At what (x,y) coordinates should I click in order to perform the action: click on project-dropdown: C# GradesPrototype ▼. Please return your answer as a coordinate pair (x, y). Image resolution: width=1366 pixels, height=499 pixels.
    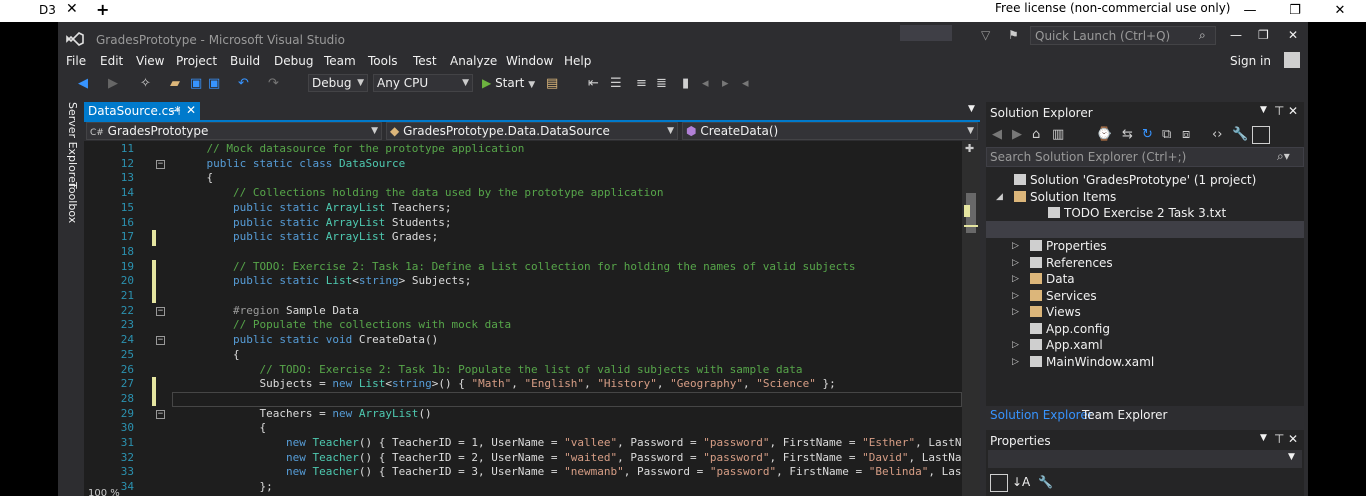
    Looking at the image, I should click on (234, 131).